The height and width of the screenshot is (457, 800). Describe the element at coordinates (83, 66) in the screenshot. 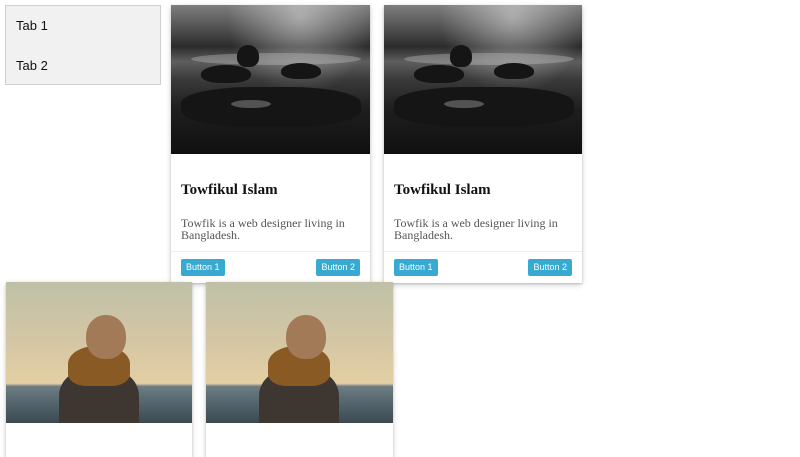

I see `tab-2: Tab 2` at that location.